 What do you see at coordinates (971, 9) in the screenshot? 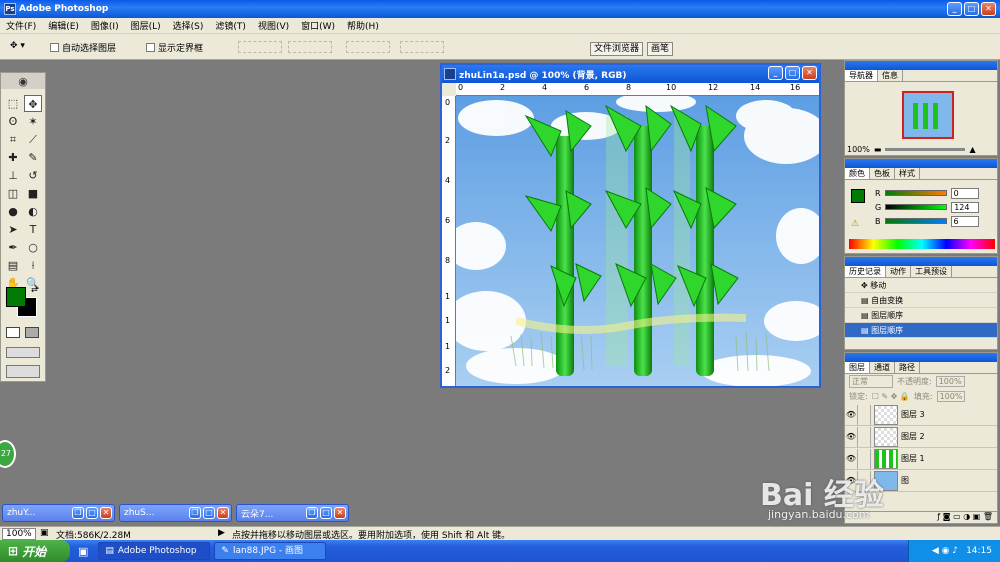
I see `maximize-button: □` at bounding box center [971, 9].